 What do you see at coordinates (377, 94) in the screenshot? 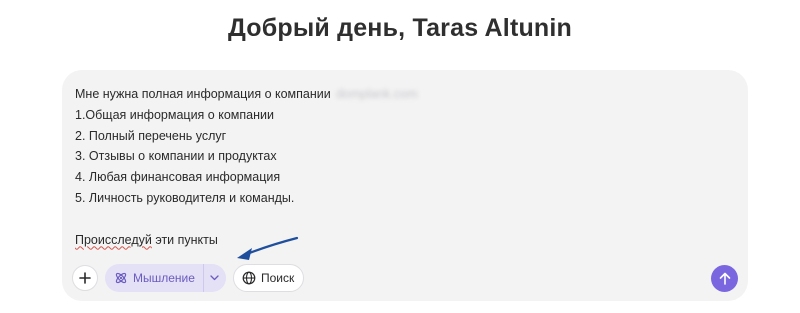
I see `blurred-company-domain: domplank.com` at bounding box center [377, 94].